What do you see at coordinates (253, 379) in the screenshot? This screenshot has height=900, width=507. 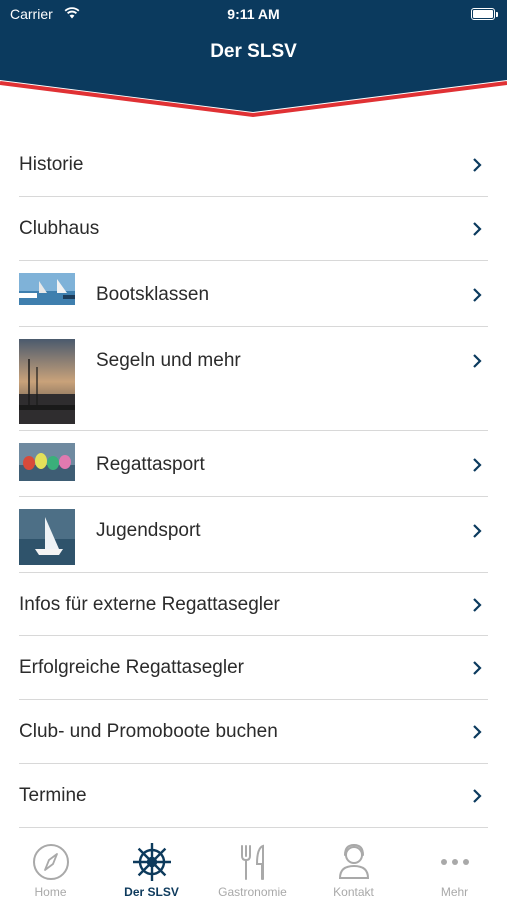 I see `menu-item-segeln-und-mehr: Segeln und mehr` at bounding box center [253, 379].